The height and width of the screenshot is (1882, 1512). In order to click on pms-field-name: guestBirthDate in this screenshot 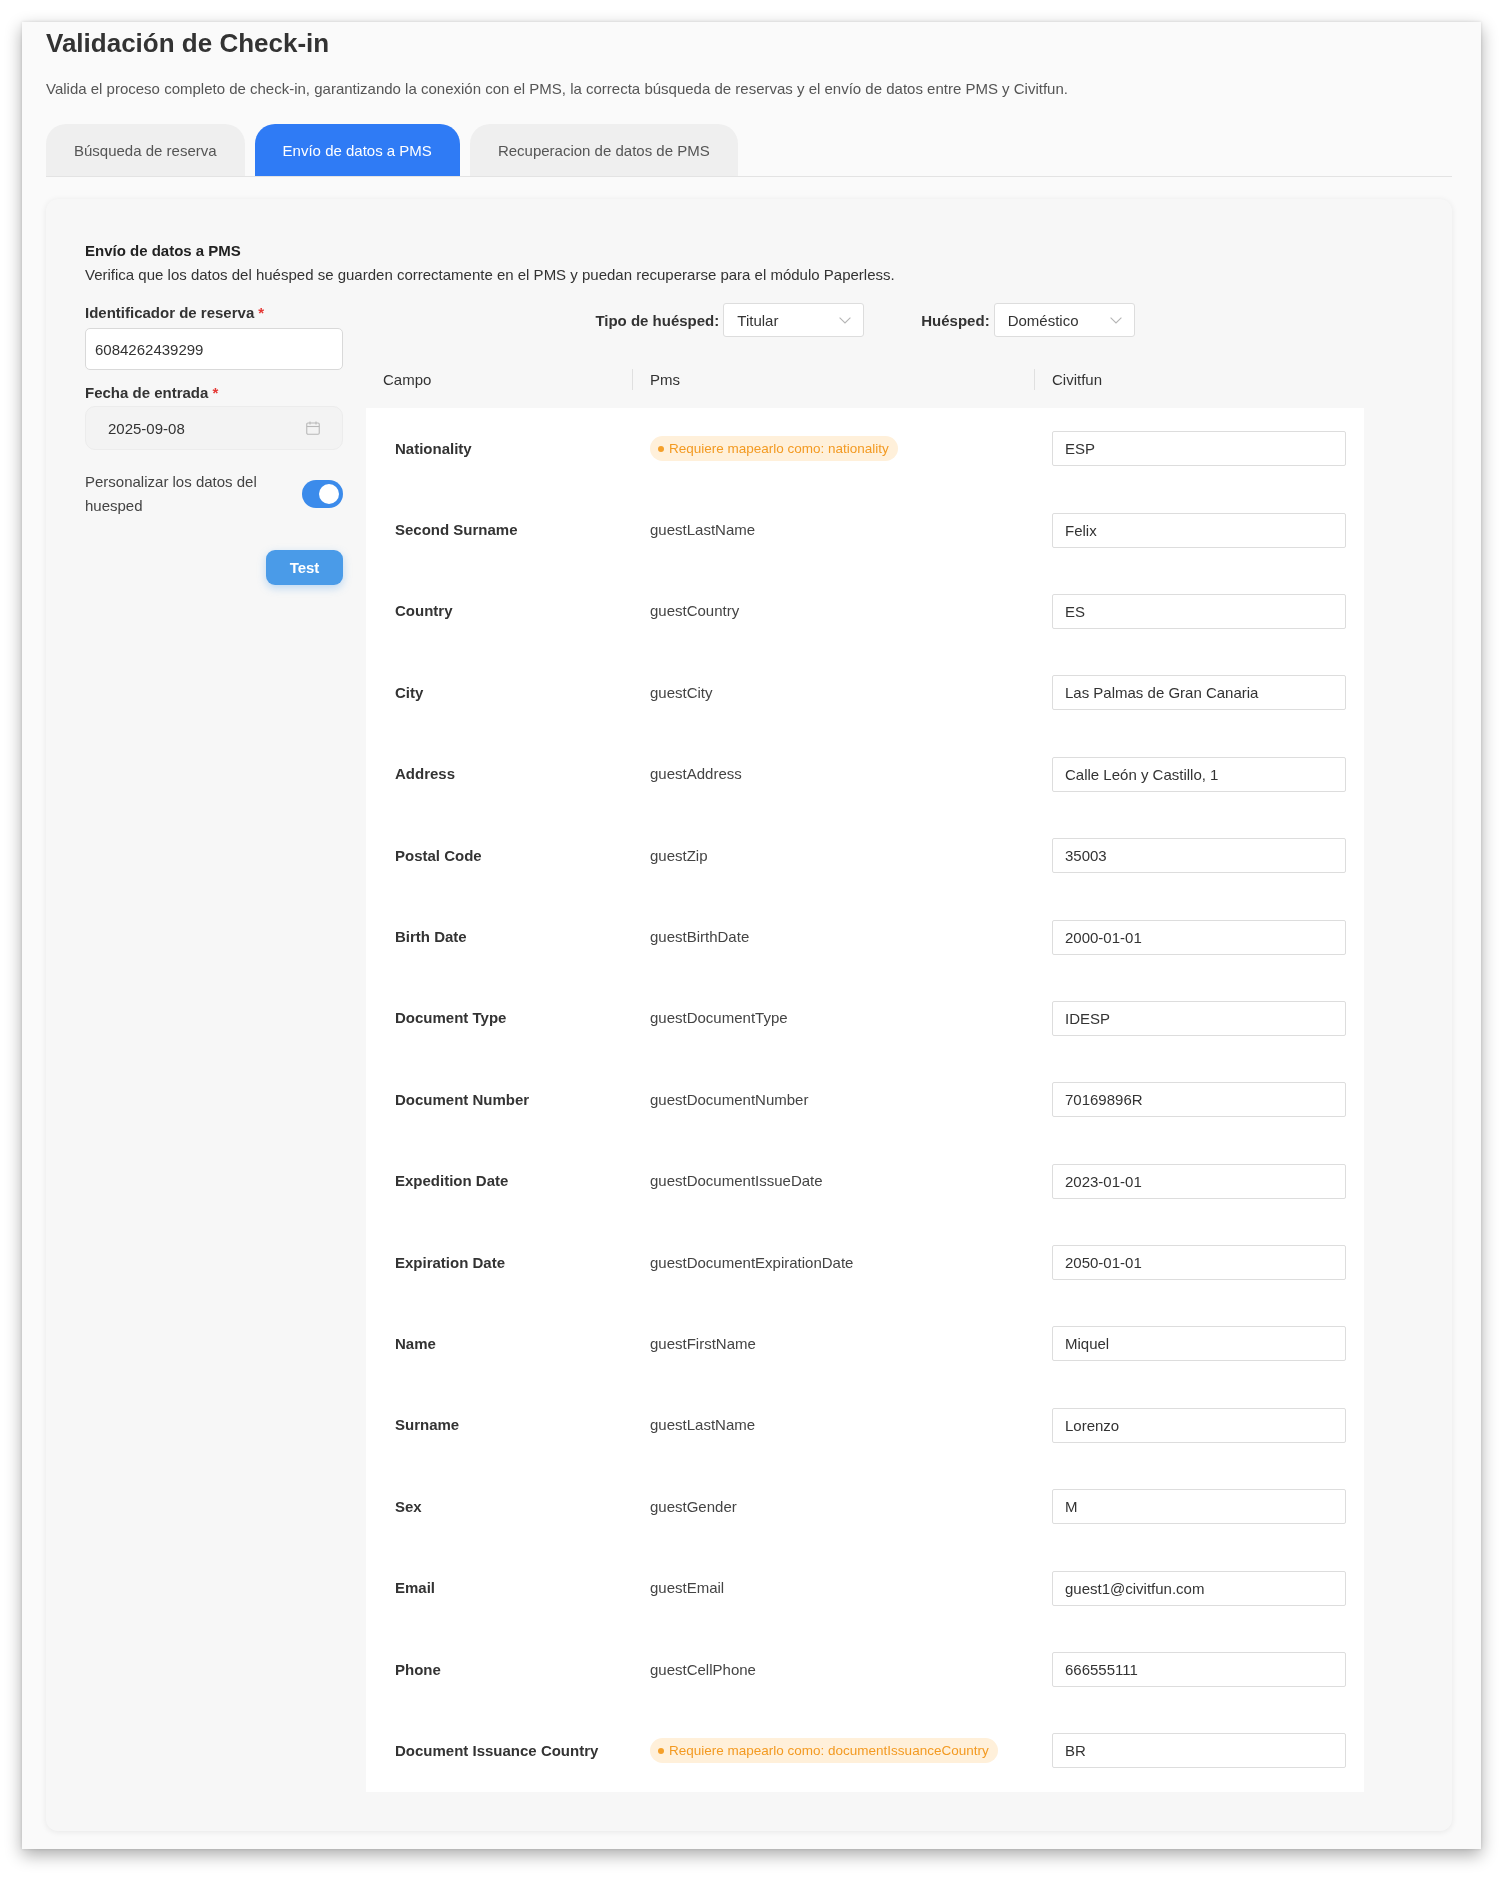, I will do `click(700, 937)`.